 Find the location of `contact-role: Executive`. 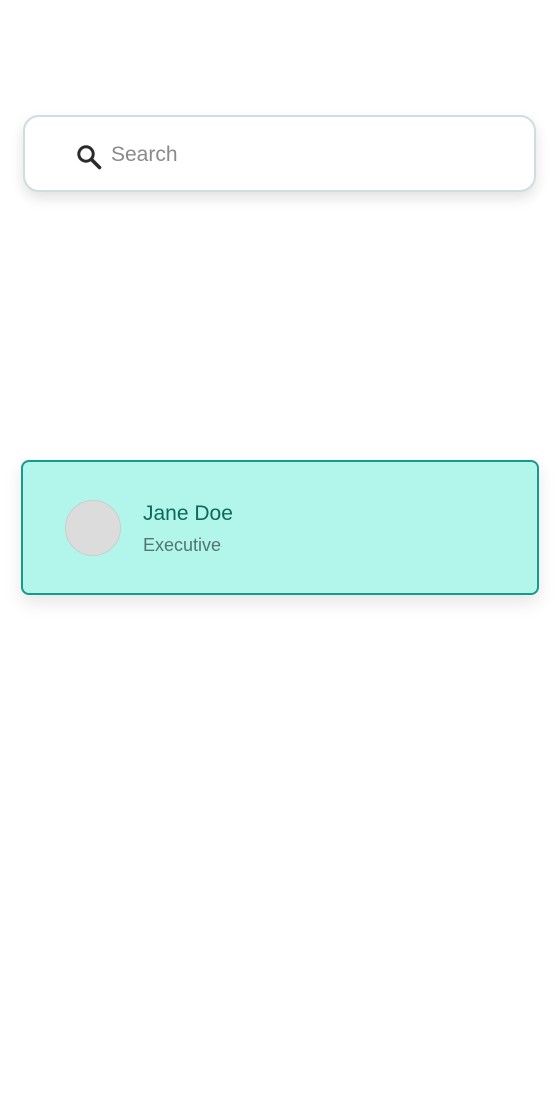

contact-role: Executive is located at coordinates (182, 545).